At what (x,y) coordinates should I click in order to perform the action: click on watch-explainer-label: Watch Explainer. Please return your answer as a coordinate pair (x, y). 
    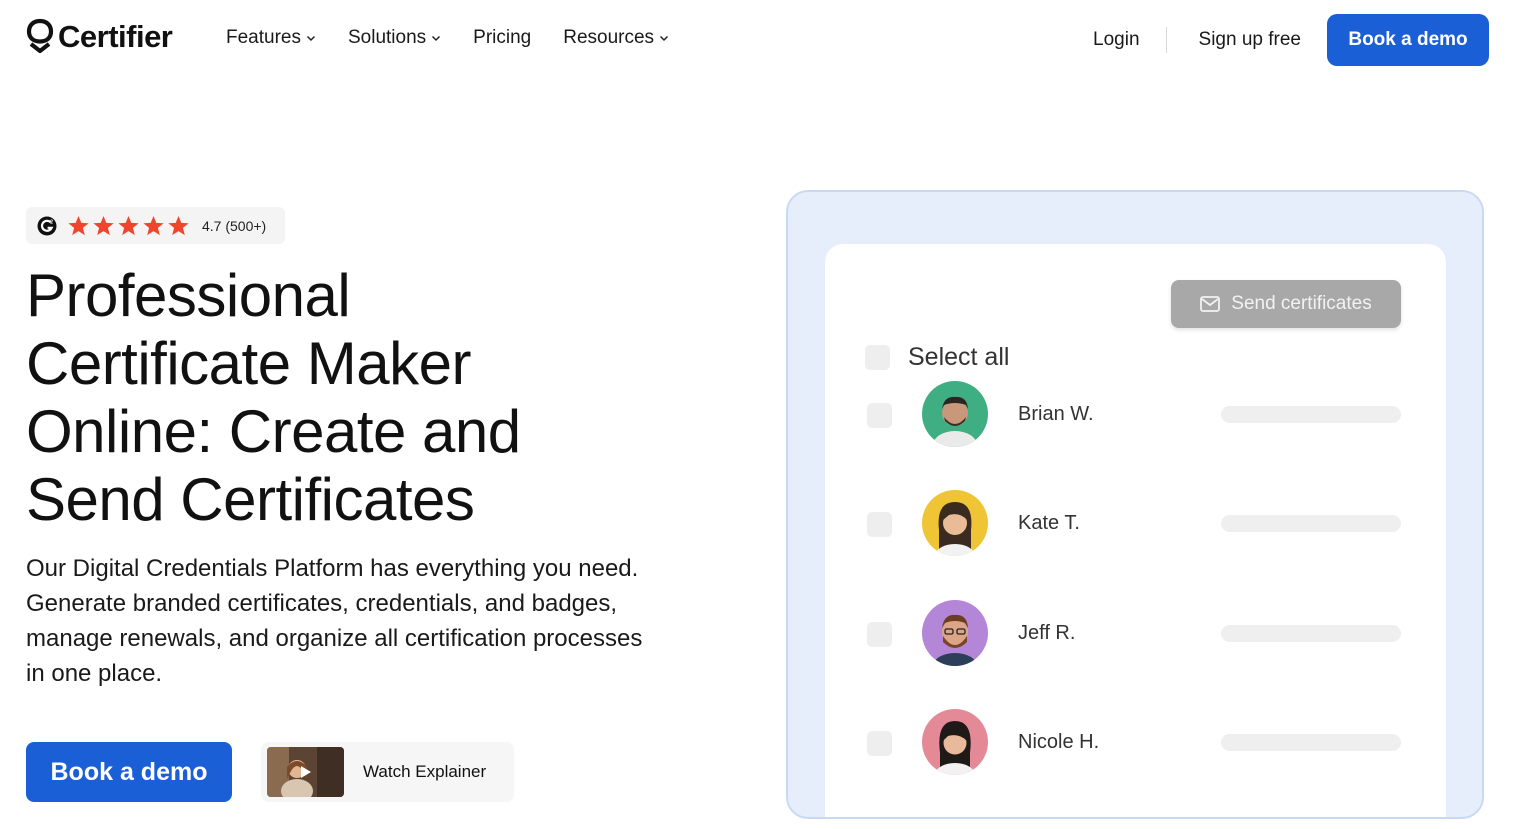
    Looking at the image, I should click on (425, 771).